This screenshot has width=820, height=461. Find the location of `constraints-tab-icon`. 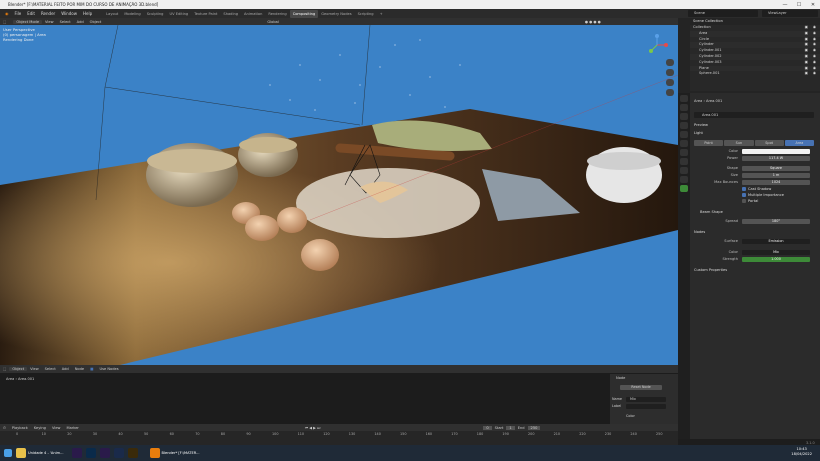

constraints-tab-icon is located at coordinates (684, 179).